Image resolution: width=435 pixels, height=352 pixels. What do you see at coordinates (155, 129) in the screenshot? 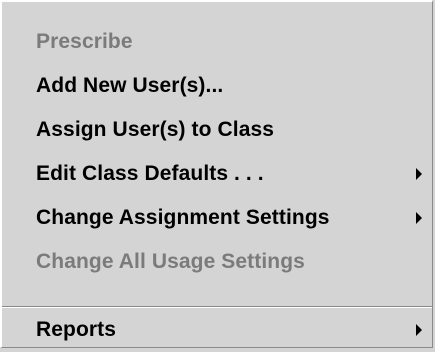
I see `menu-item-label: Assign User(s) to Class` at bounding box center [155, 129].